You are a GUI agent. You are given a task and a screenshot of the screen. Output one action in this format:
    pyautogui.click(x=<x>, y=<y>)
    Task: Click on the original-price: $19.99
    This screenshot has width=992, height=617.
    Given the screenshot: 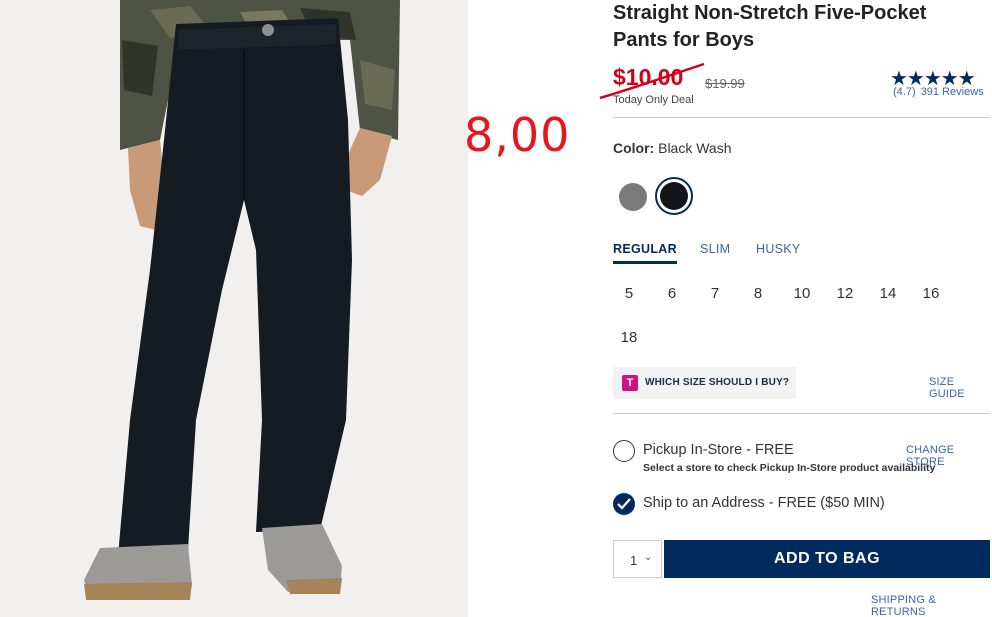 What is the action you would take?
    pyautogui.click(x=725, y=83)
    